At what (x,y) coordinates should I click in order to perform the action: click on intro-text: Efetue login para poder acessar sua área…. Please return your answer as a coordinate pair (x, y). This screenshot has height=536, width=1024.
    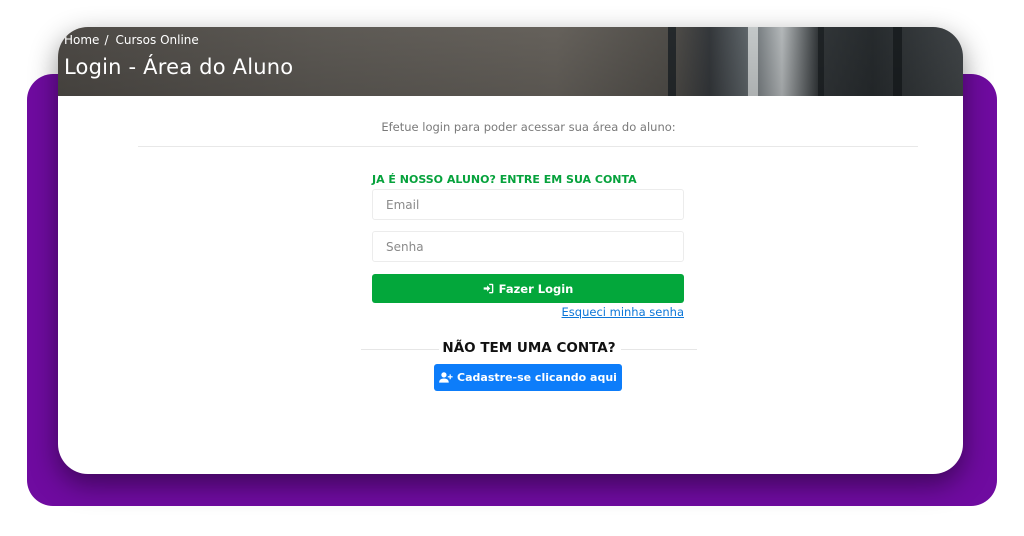
    Looking at the image, I should click on (528, 127).